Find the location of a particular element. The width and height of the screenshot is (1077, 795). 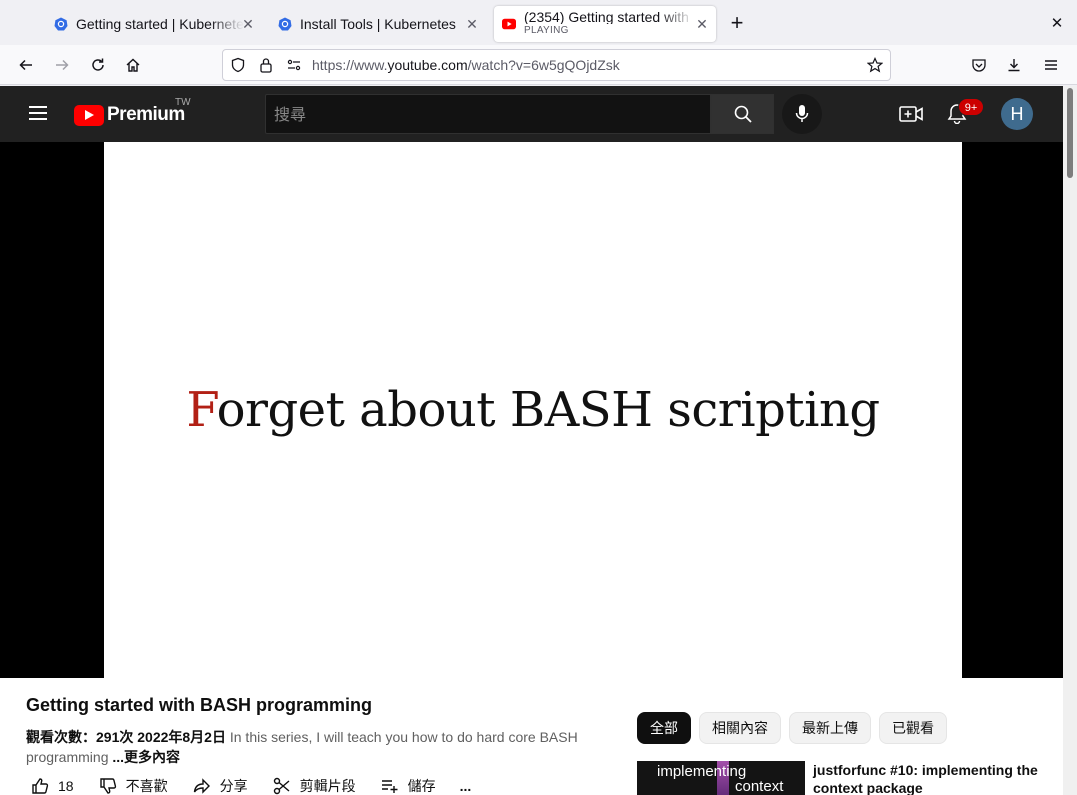

hamburger-menu-icon is located at coordinates (1051, 65).